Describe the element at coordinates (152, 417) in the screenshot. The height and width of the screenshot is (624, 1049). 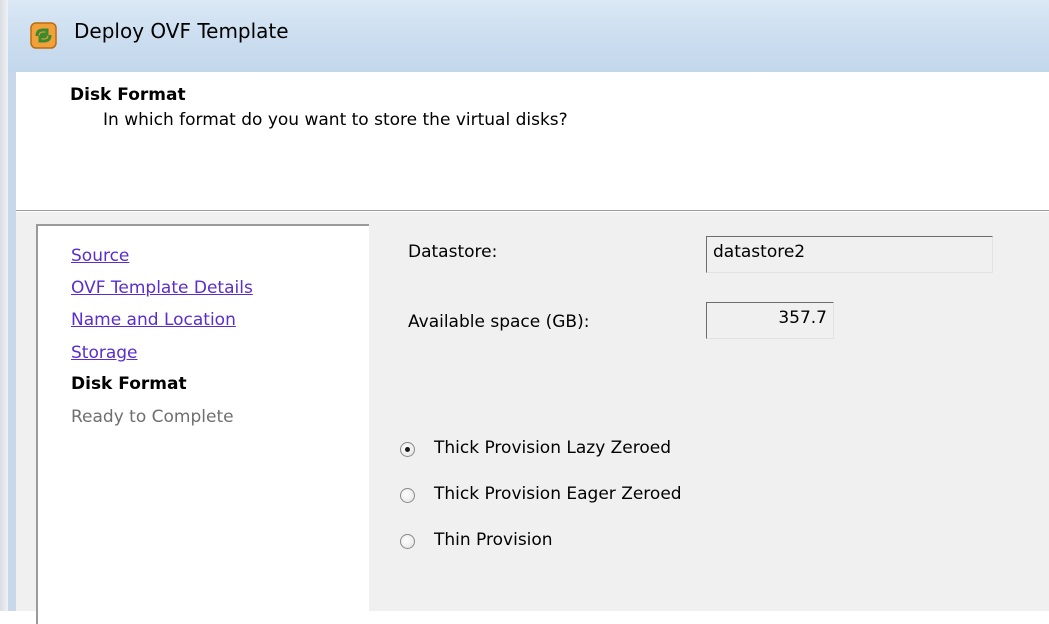
I see `nav-item-ready-to-complete: Ready to Complete` at that location.